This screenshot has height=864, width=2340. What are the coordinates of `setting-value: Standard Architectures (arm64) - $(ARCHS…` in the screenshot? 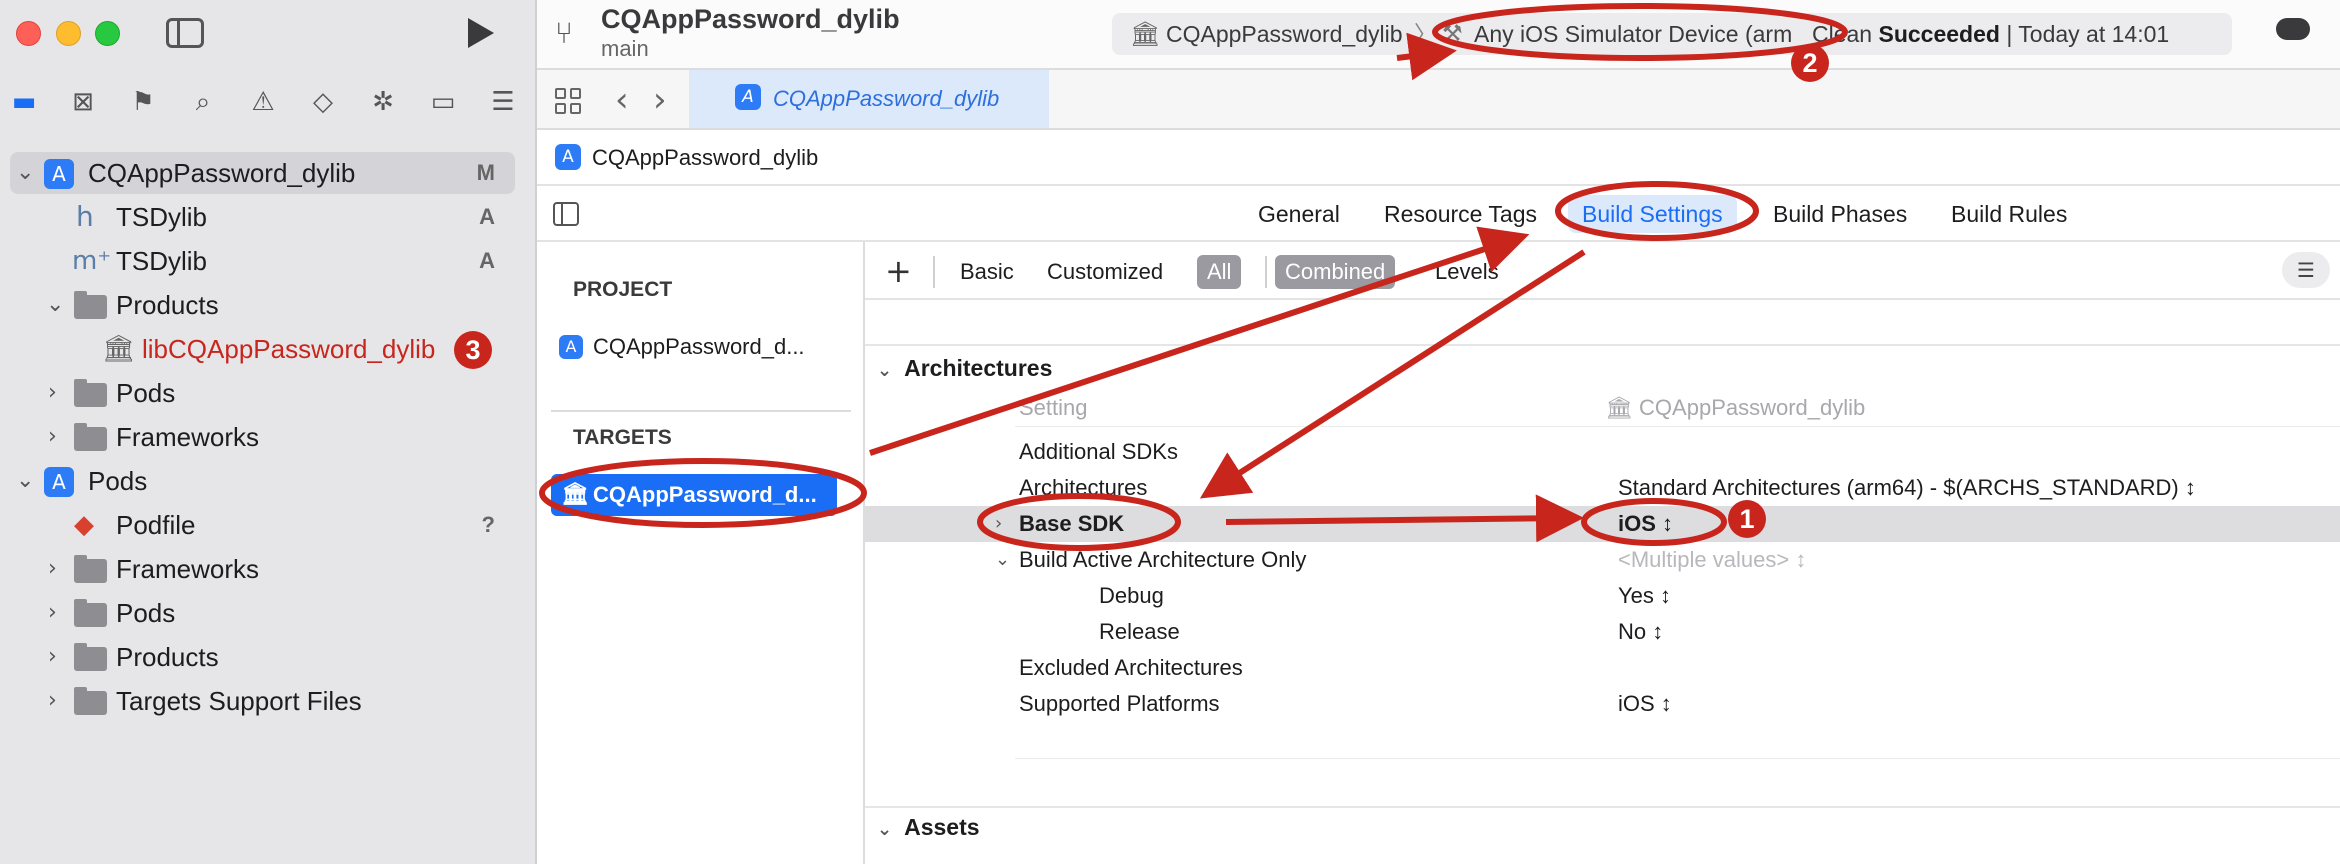 It's located at (1907, 488).